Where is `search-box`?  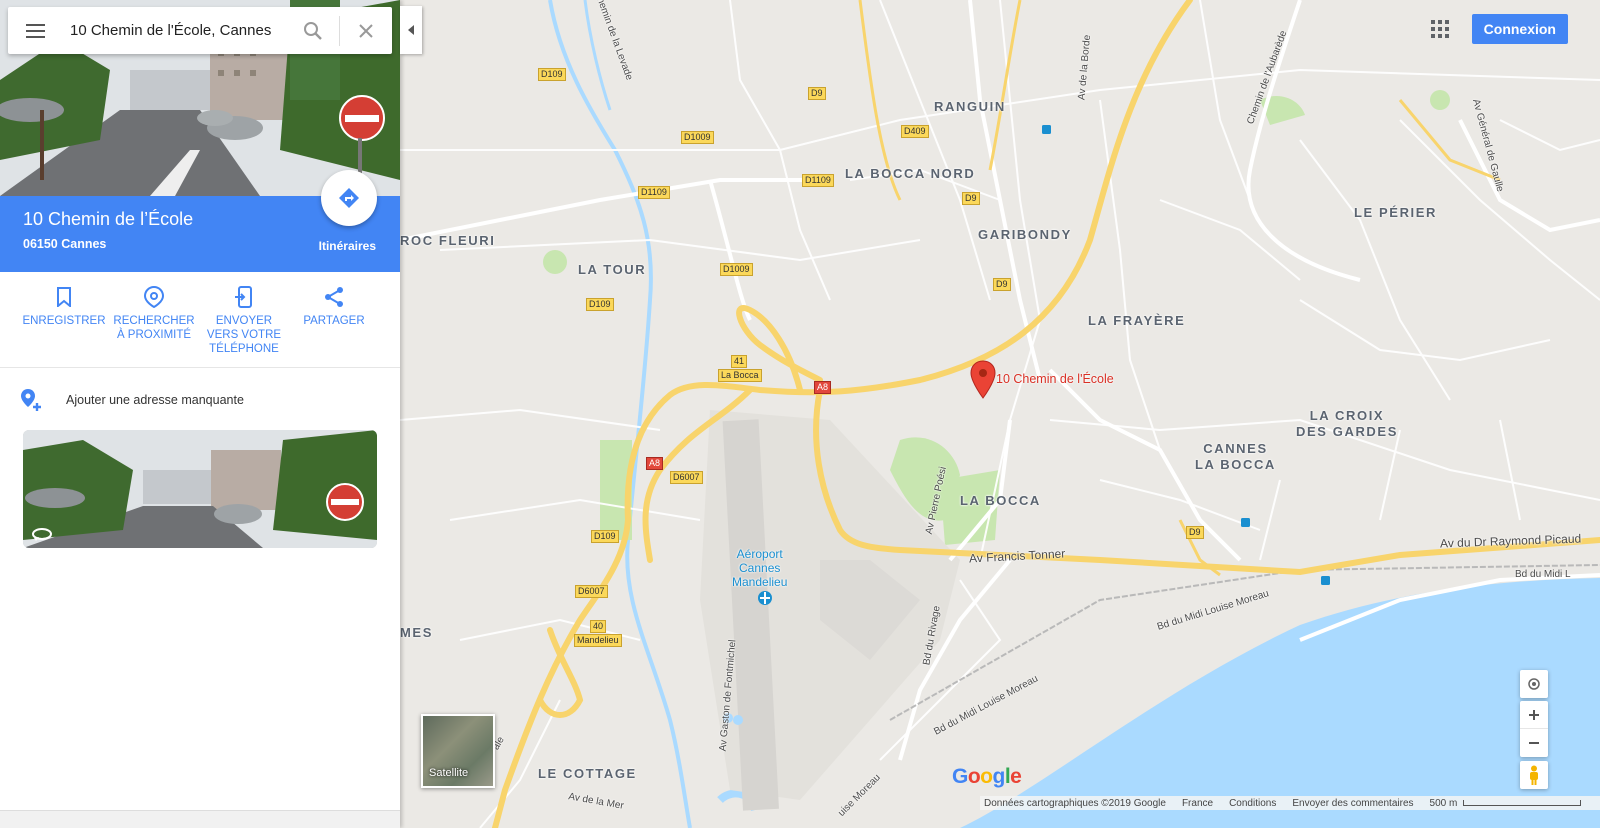
search-box is located at coordinates (200, 30).